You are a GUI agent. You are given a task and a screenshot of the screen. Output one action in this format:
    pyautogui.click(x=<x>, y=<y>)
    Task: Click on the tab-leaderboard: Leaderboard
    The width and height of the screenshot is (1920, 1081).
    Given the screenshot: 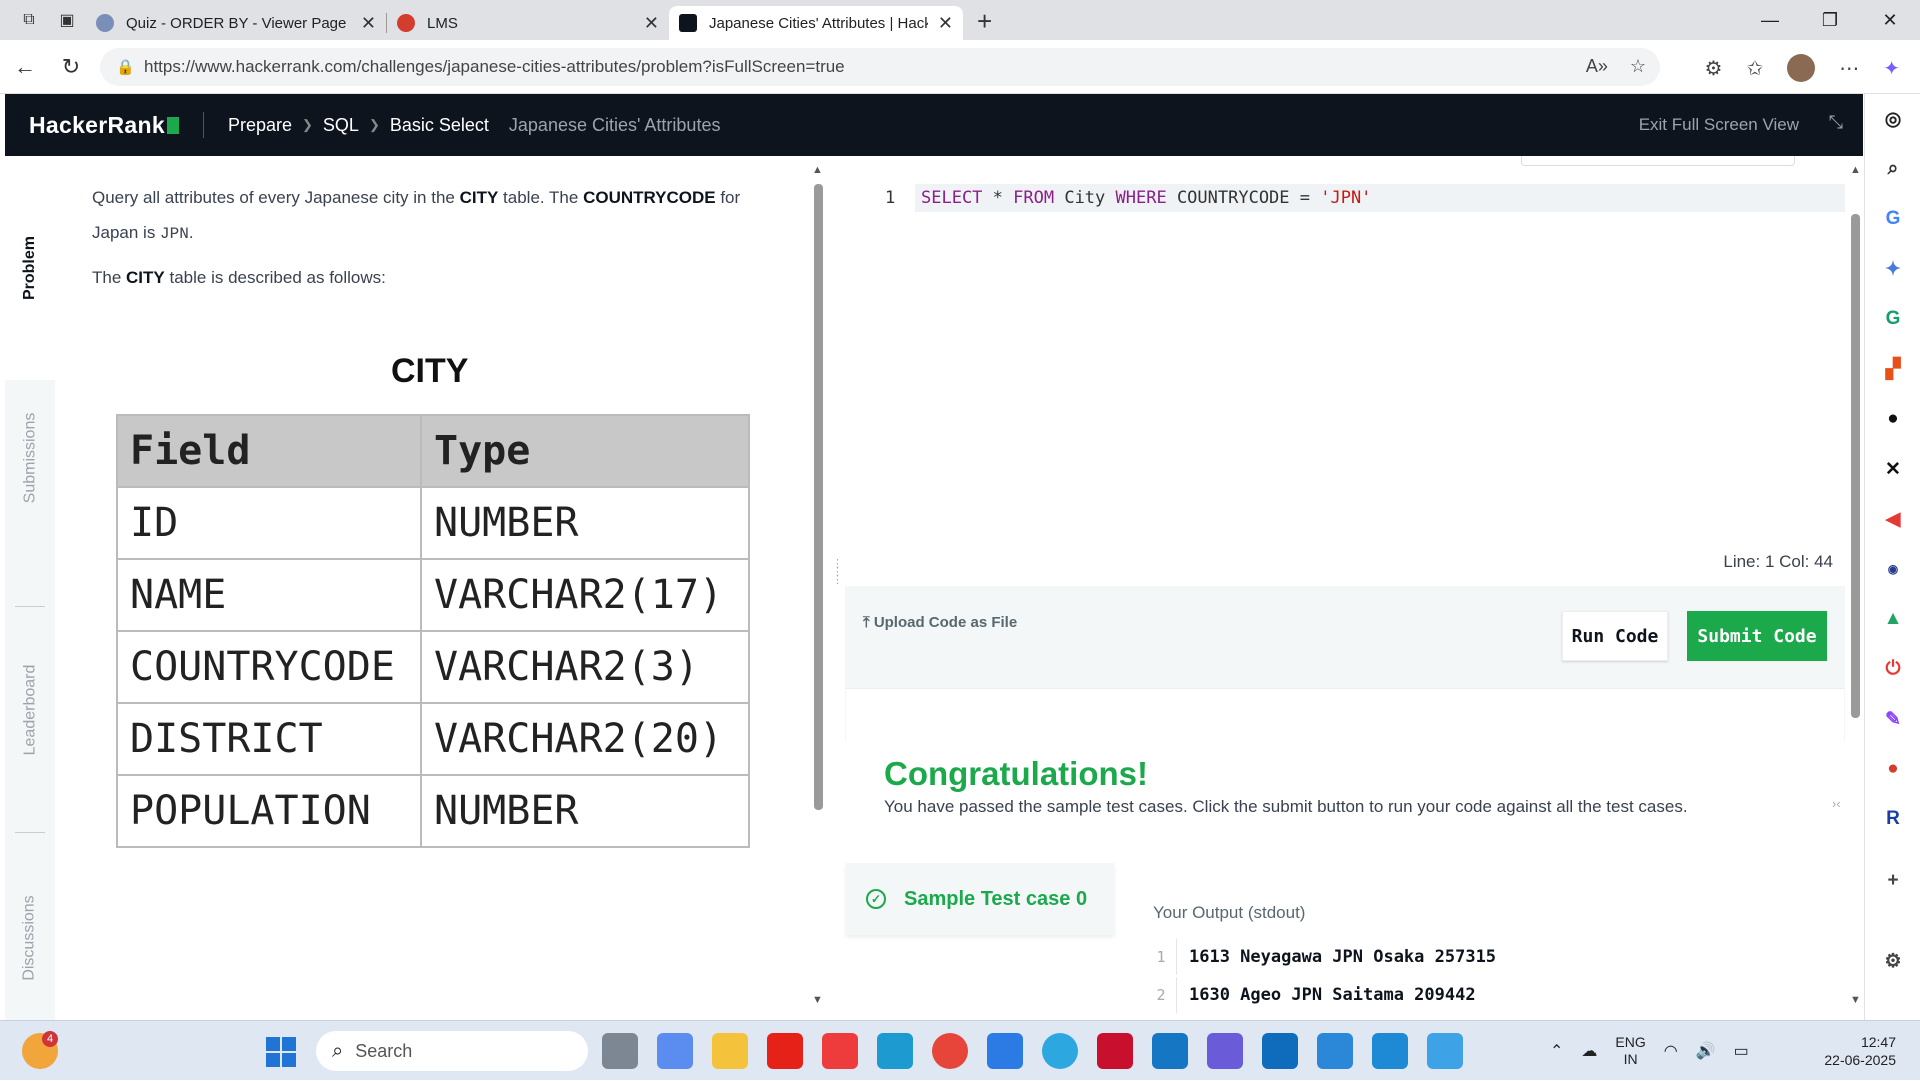 What is the action you would take?
    pyautogui.click(x=30, y=710)
    